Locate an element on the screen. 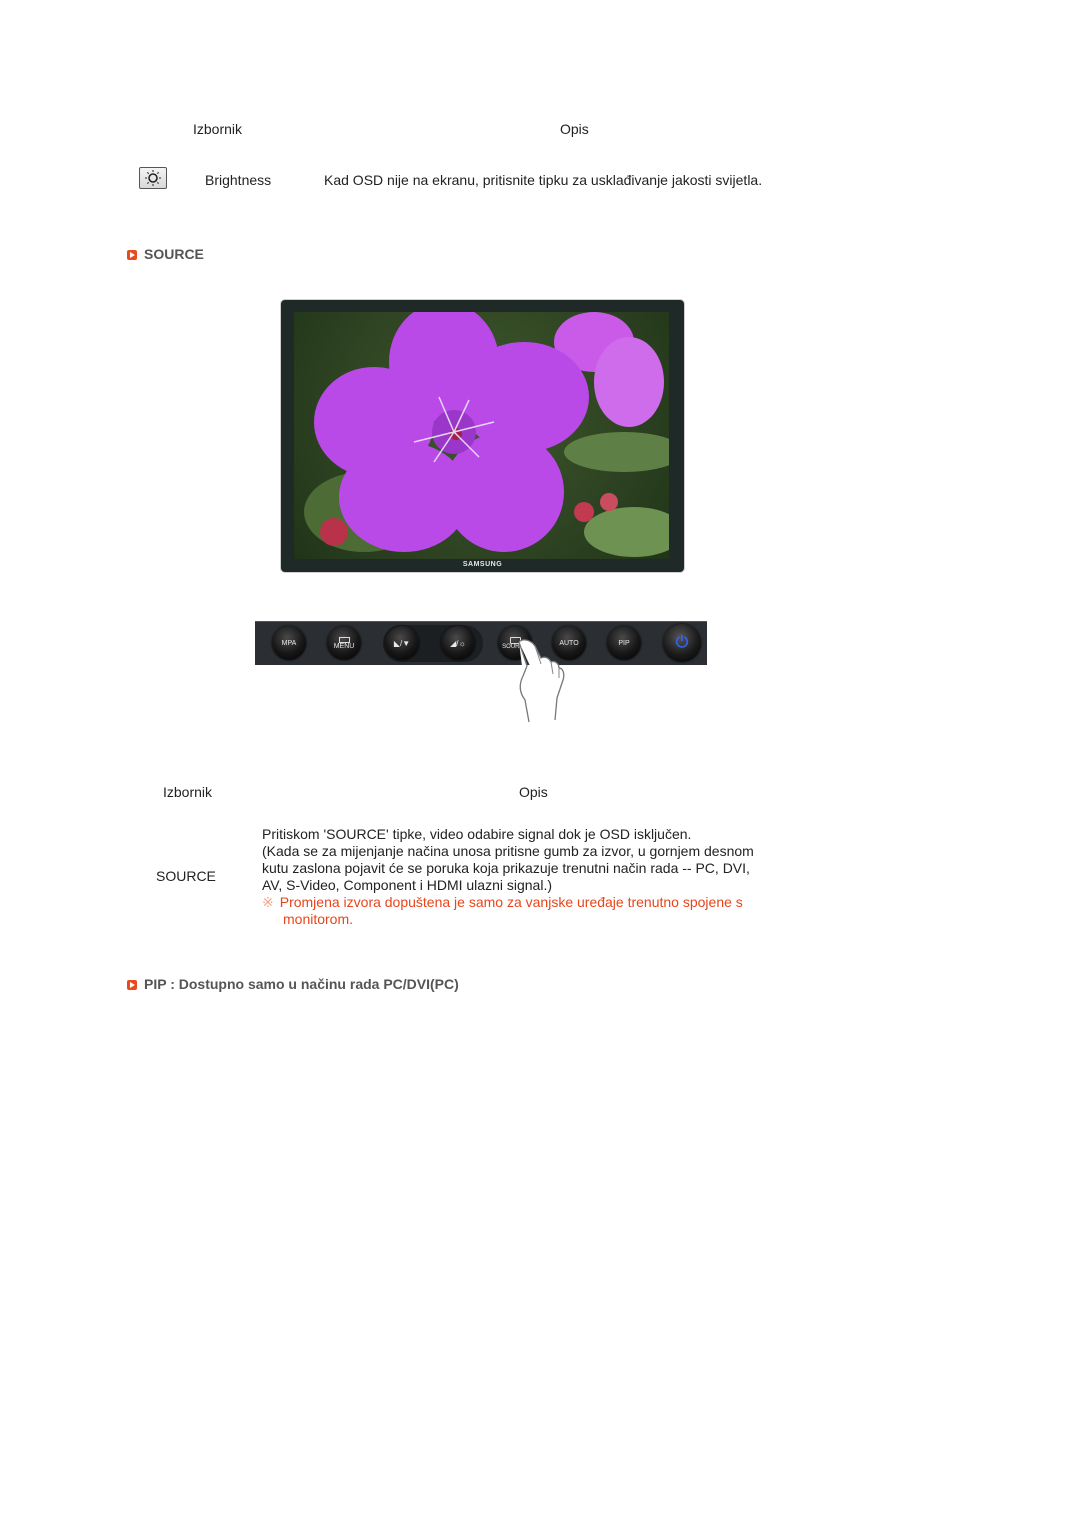  button-label: PIP is located at coordinates (624, 643).